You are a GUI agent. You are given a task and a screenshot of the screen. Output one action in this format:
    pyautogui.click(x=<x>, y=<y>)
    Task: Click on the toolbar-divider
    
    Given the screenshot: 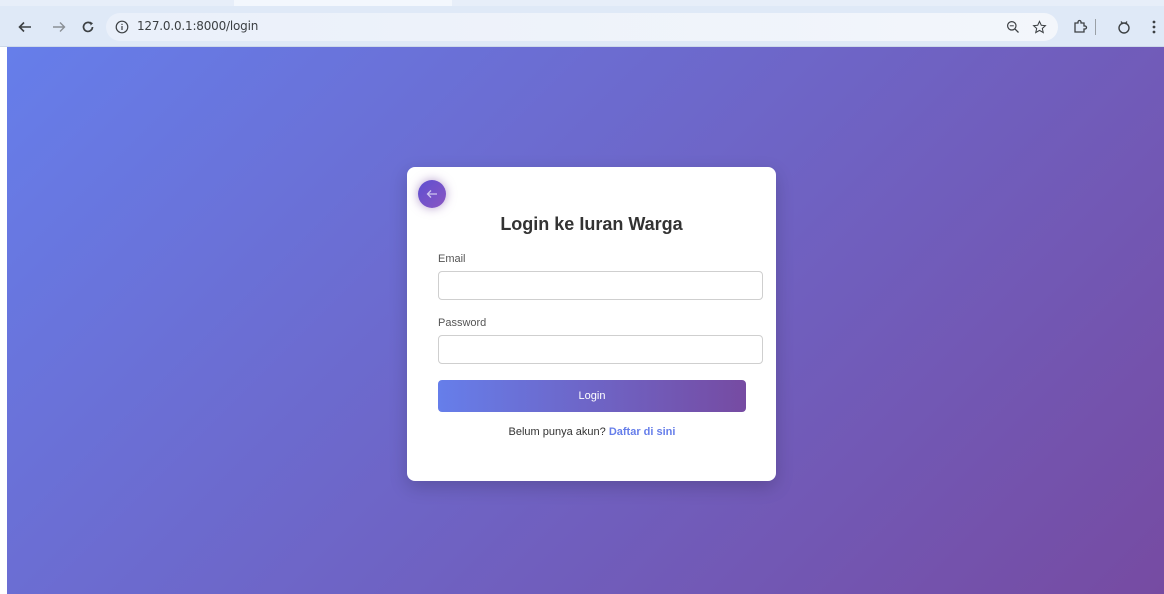 What is the action you would take?
    pyautogui.click(x=1095, y=27)
    